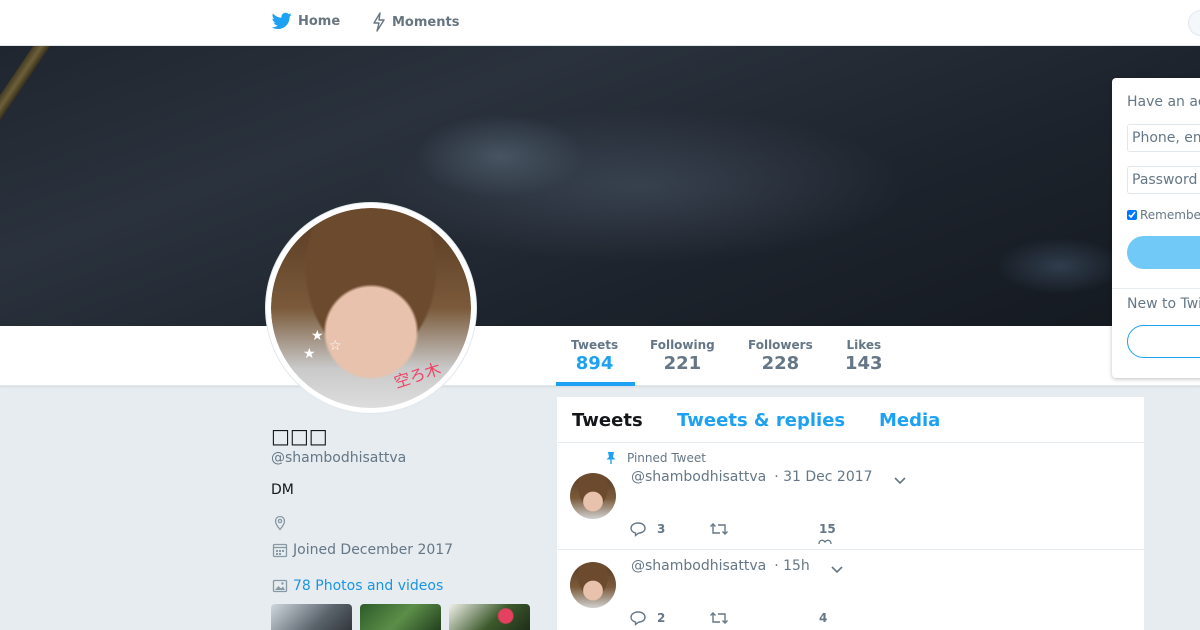 Image resolution: width=1200 pixels, height=630 pixels. I want to click on nav-moments: Moments, so click(415, 22).